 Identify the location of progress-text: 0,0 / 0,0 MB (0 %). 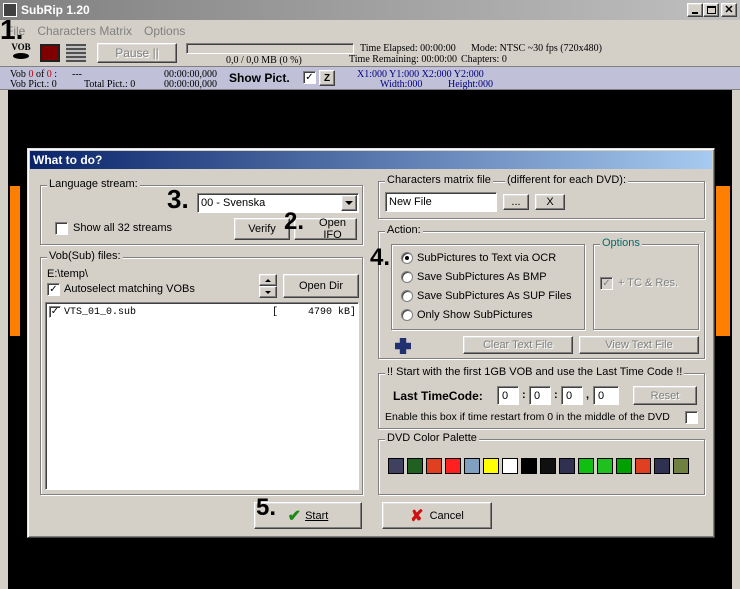
(264, 60).